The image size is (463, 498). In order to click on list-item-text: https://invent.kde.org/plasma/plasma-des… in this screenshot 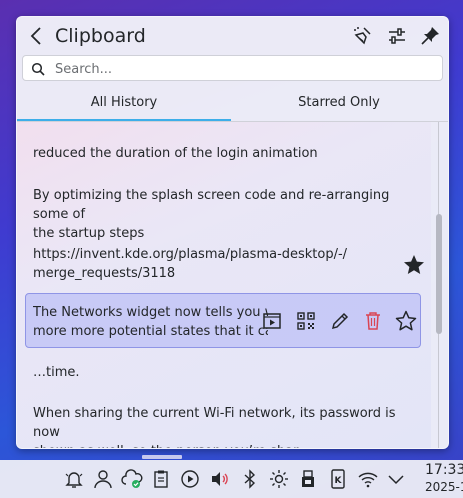, I will do `click(190, 264)`.